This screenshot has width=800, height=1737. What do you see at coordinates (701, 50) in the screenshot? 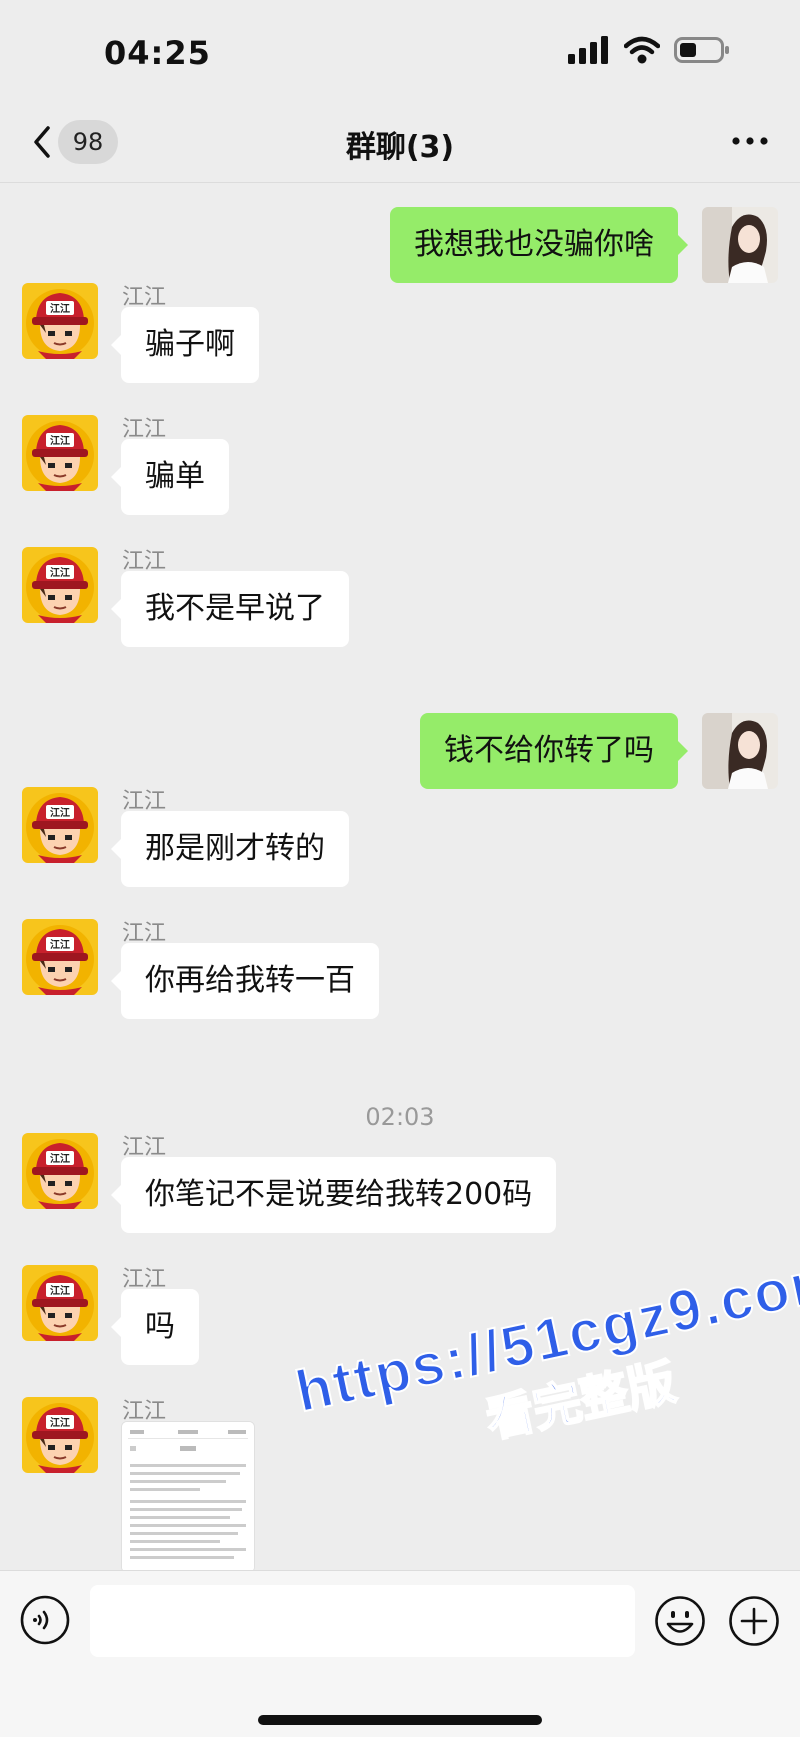
I see `battery-icon` at bounding box center [701, 50].